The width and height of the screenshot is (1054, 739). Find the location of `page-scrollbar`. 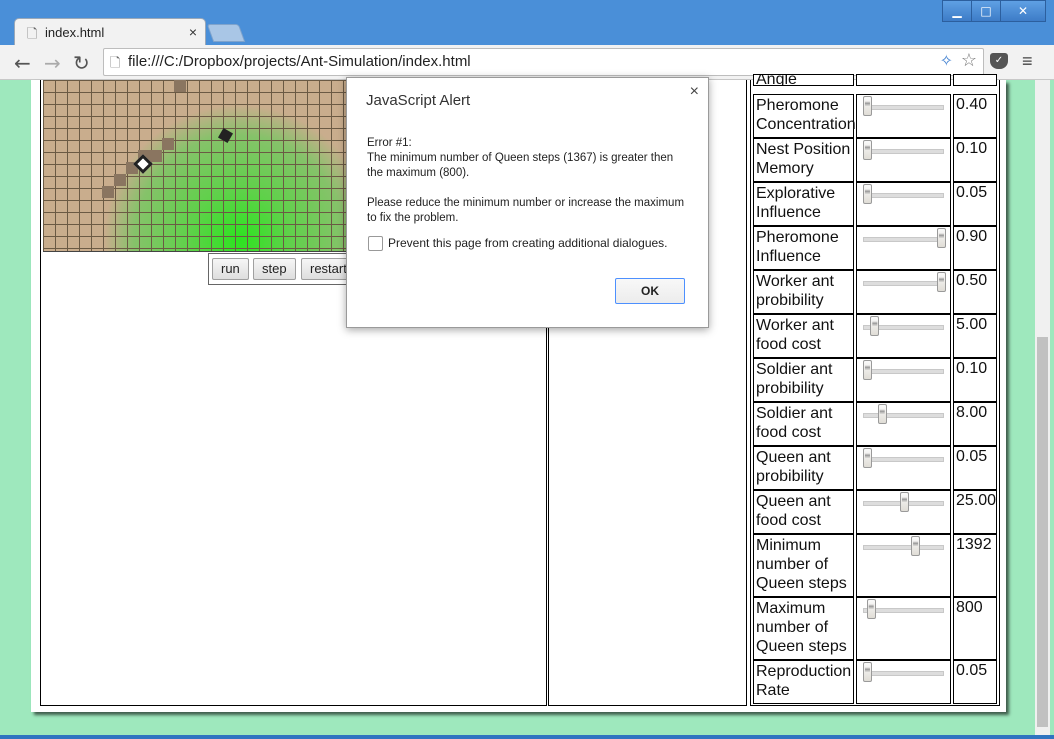

page-scrollbar is located at coordinates (1042, 409).